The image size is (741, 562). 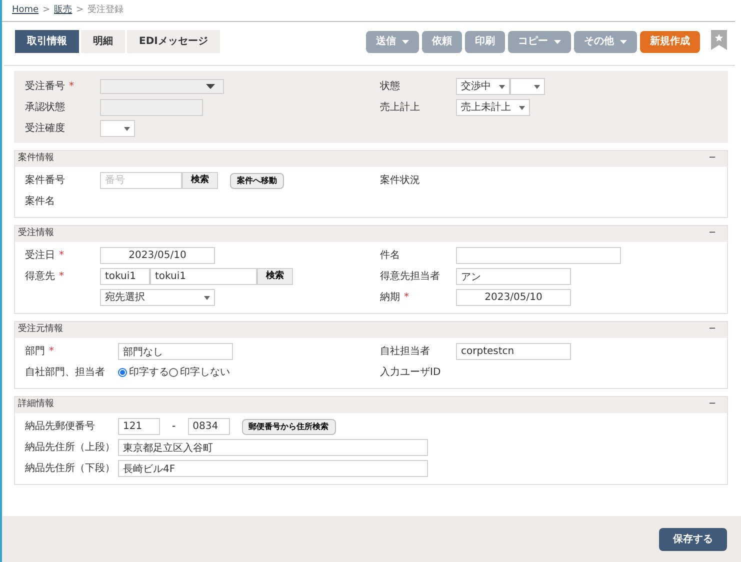 What do you see at coordinates (371, 234) in the screenshot?
I see `section-header: 受注情報 −` at bounding box center [371, 234].